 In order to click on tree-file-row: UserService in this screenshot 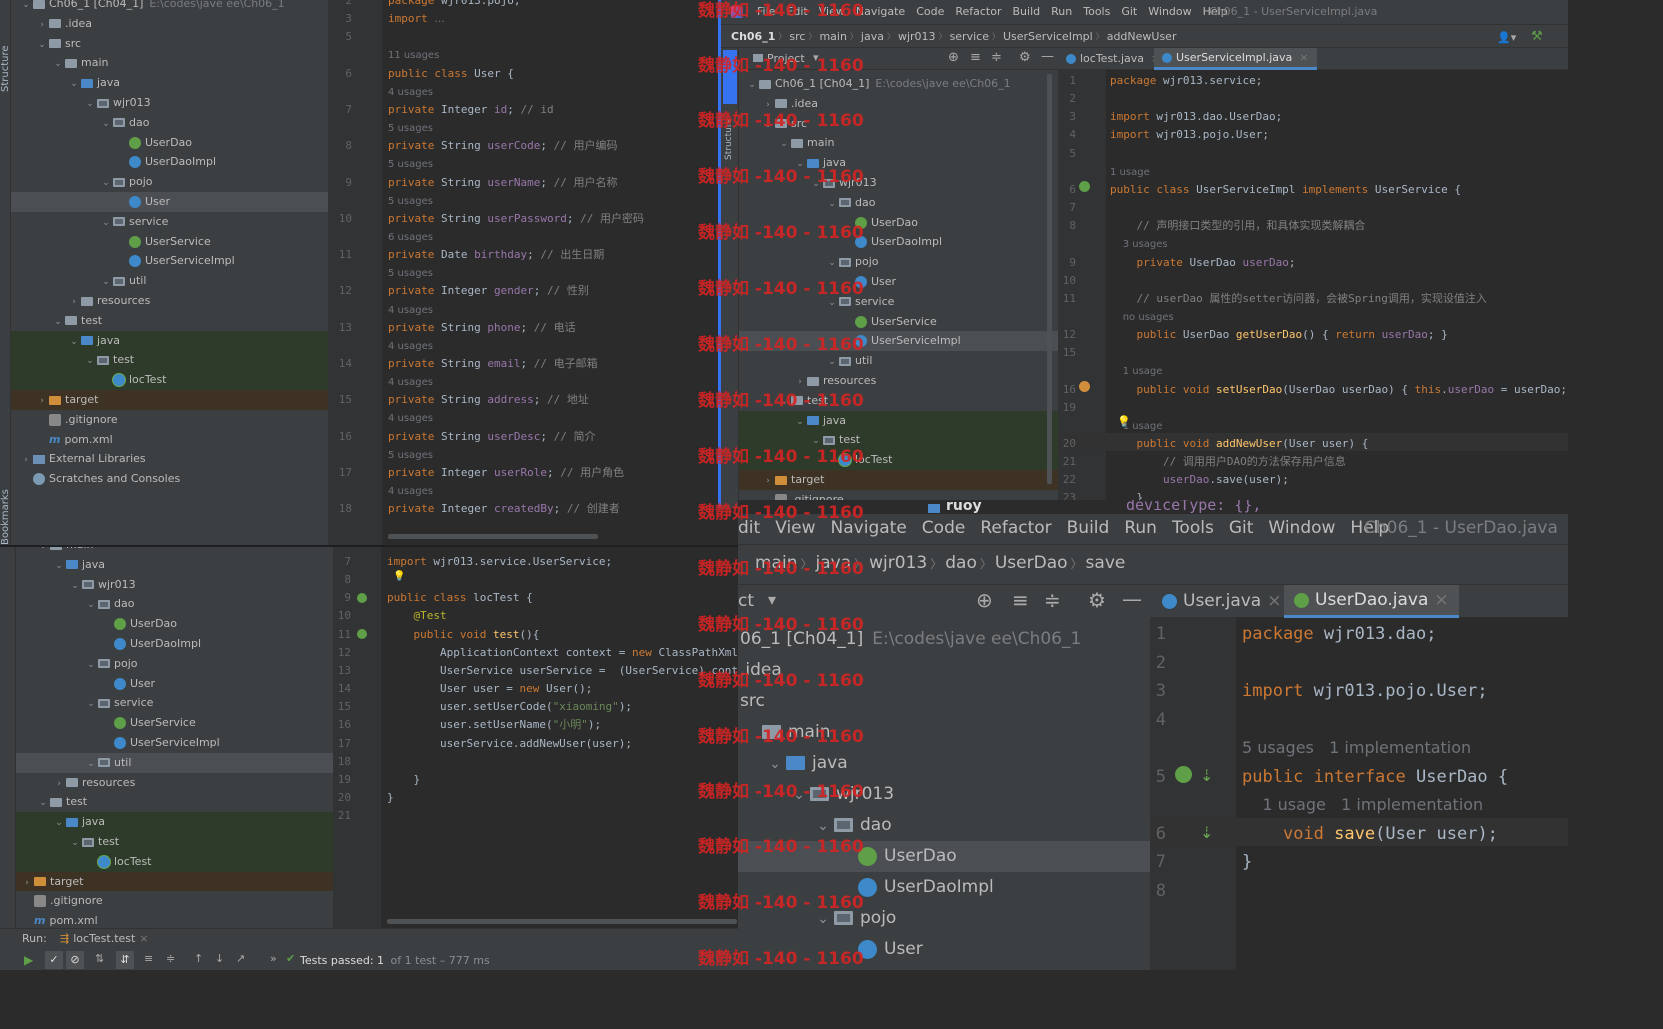, I will do `click(174, 723)`.